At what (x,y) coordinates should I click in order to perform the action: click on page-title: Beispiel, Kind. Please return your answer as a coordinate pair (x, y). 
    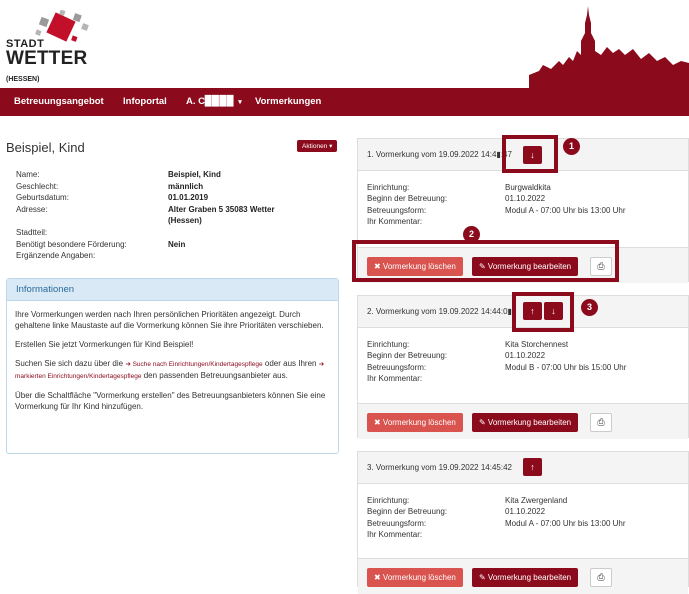
    Looking at the image, I should click on (45, 147).